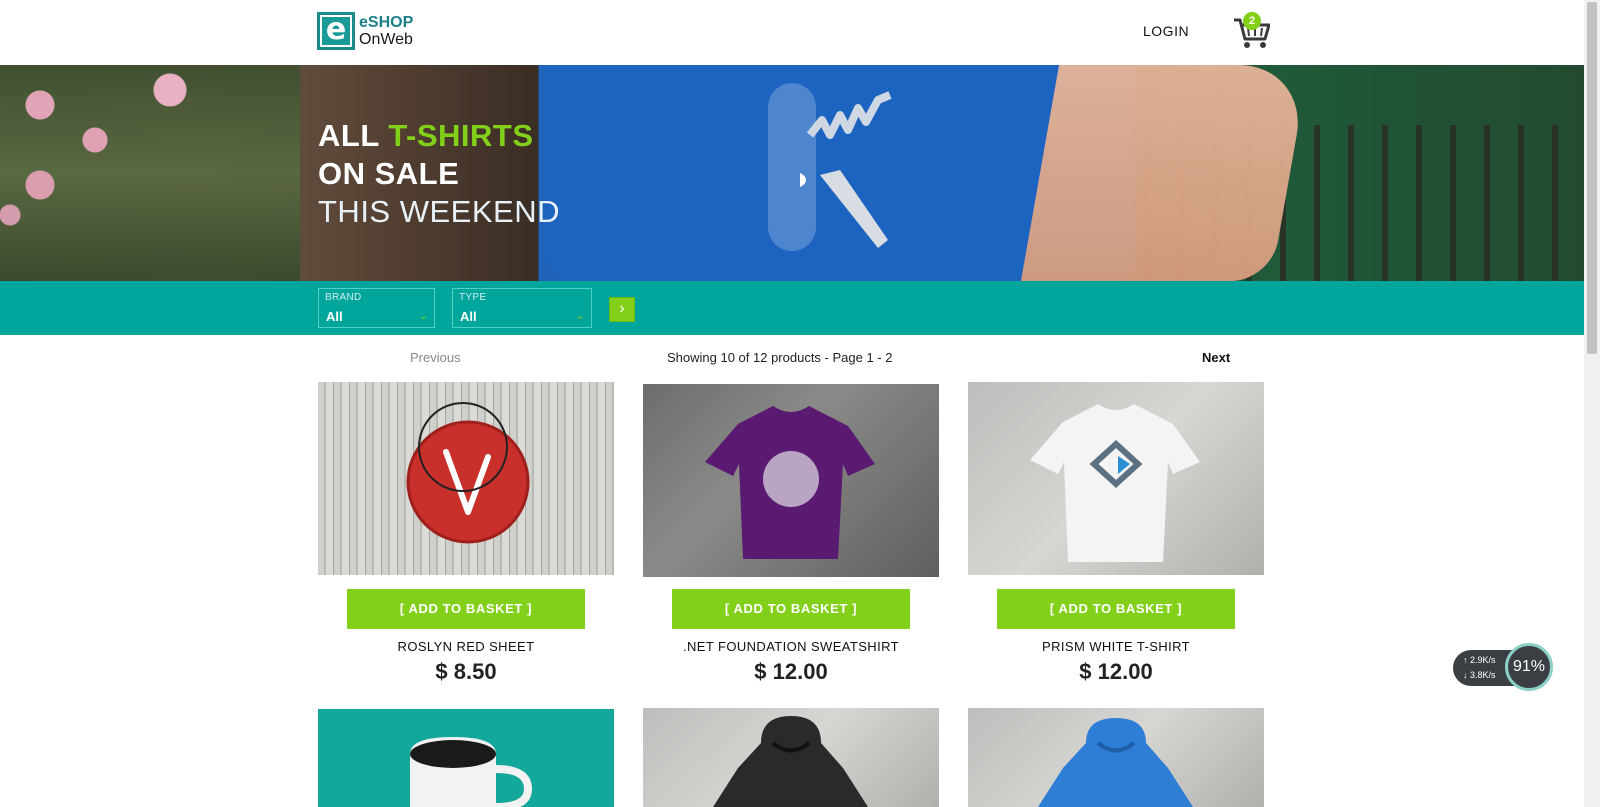  What do you see at coordinates (471, 772) in the screenshot?
I see `product-mug-image` at bounding box center [471, 772].